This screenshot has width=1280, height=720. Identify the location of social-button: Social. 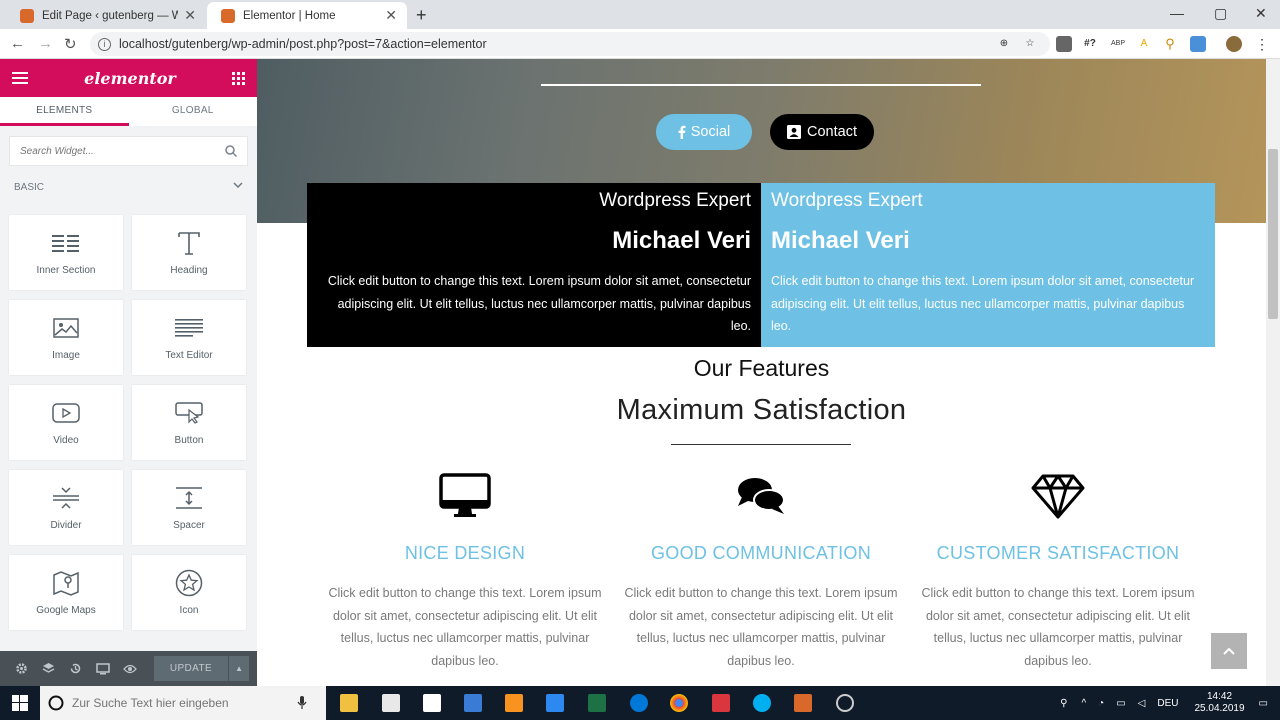
(704, 132).